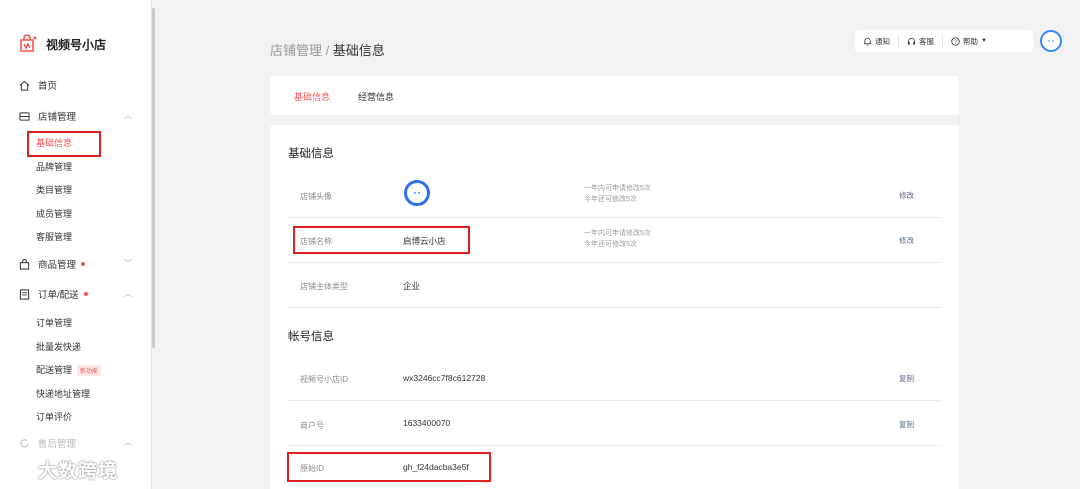 The image size is (1080, 489). Describe the element at coordinates (153, 178) in the screenshot. I see `sidebar-scrollbar` at that location.